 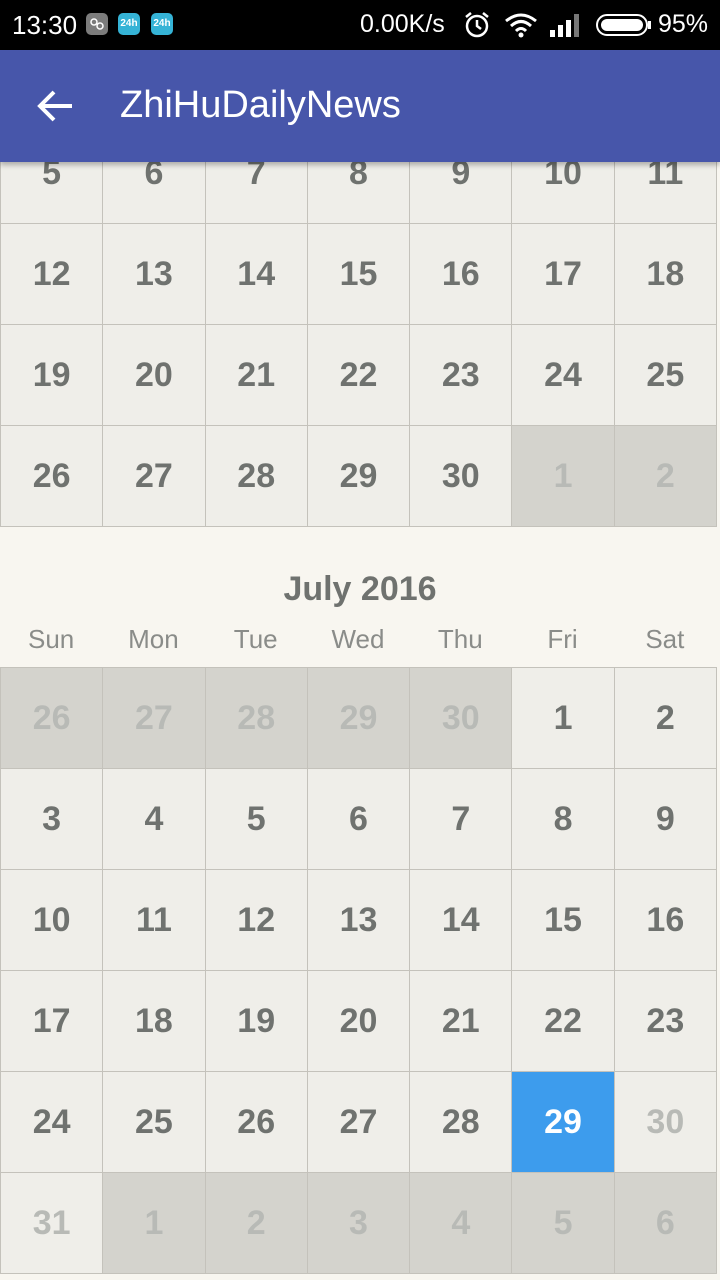 I want to click on app-bar: ZhiHuDailyNews, so click(x=360, y=106).